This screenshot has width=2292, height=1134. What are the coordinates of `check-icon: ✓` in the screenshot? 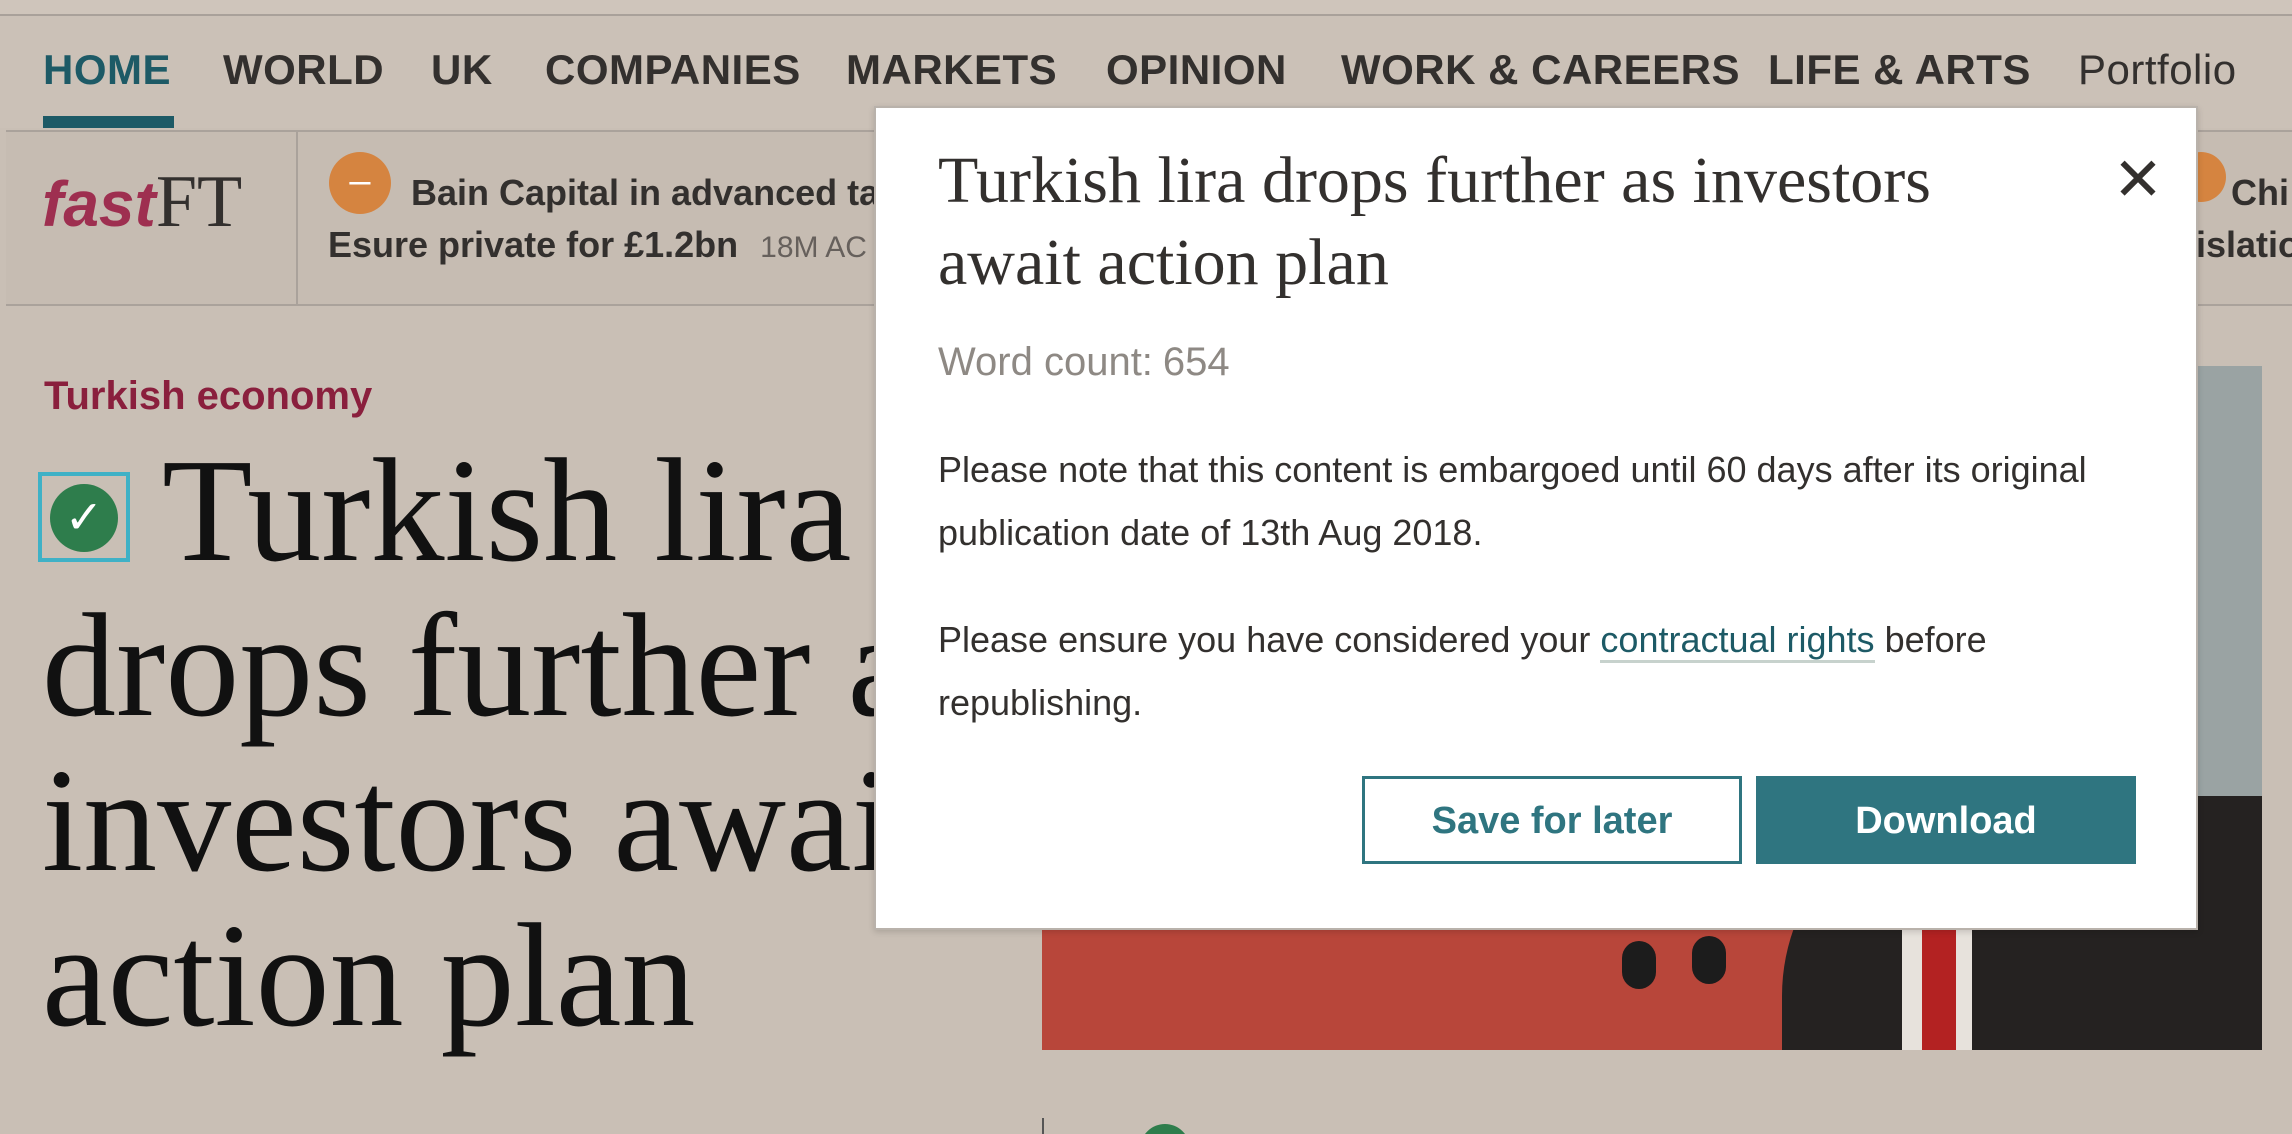 It's located at (84, 518).